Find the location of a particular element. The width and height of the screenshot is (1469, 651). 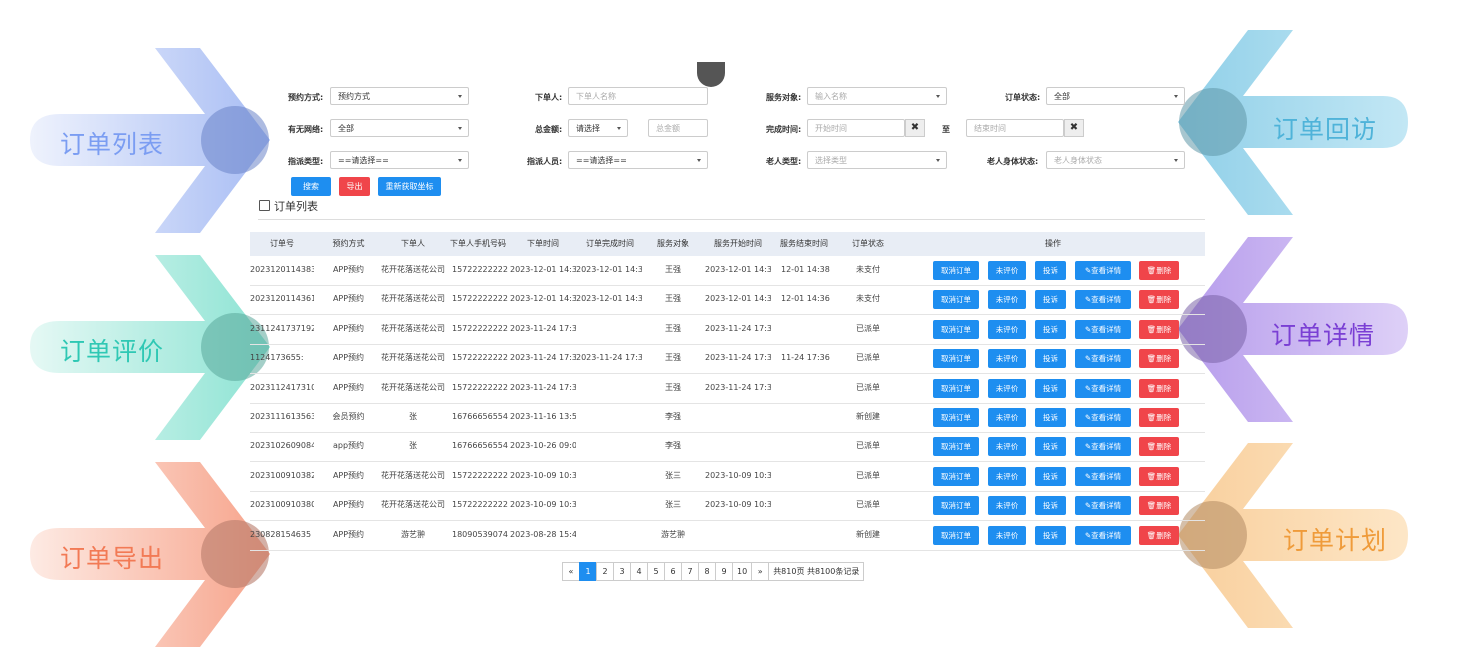

page-4: 4 is located at coordinates (639, 571).